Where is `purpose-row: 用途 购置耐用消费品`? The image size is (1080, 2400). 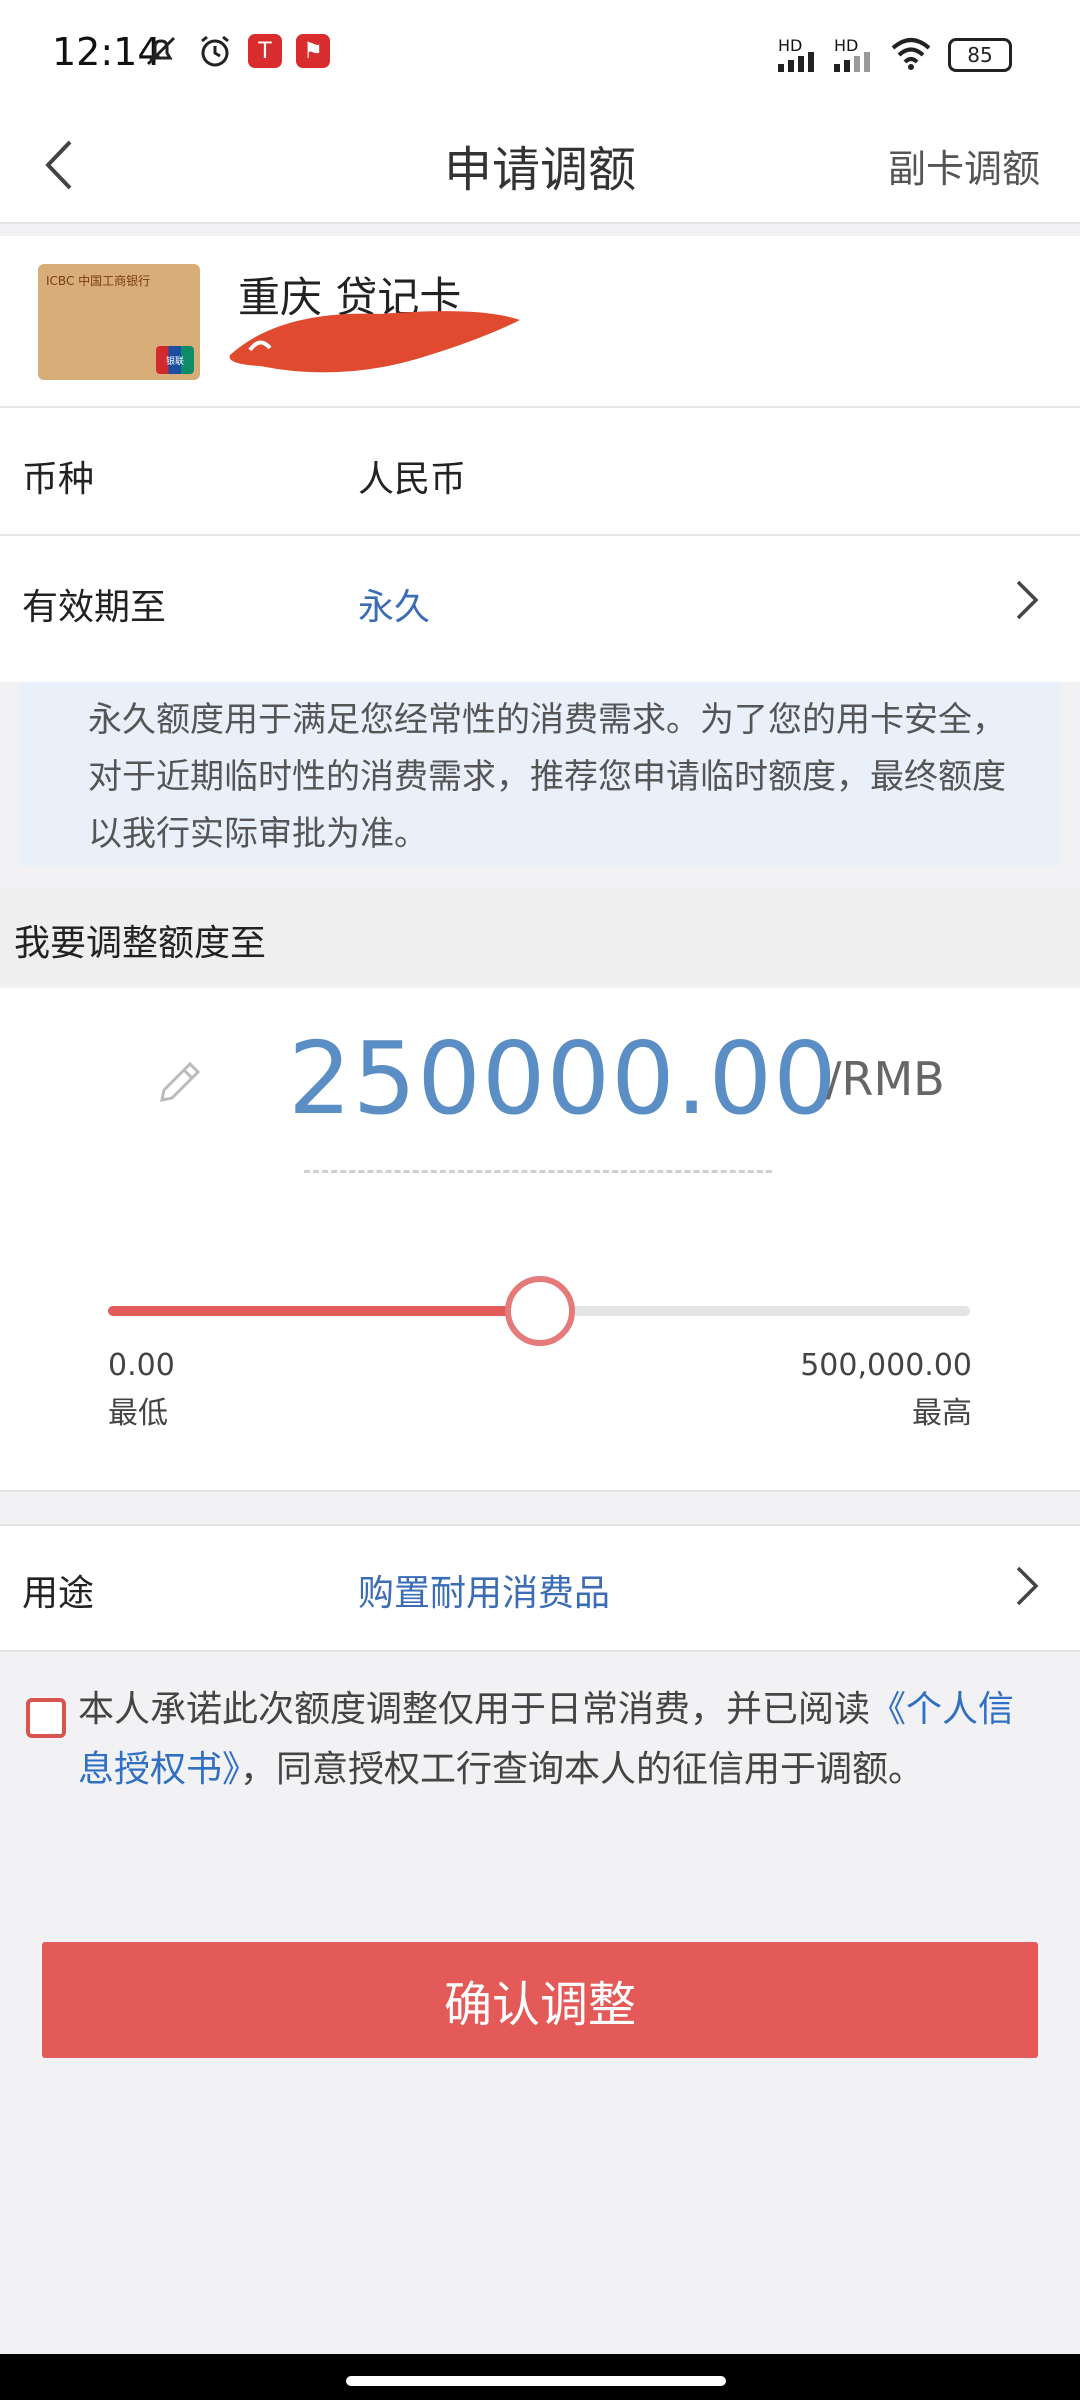 purpose-row: 用途 购置耐用消费品 is located at coordinates (540, 1588).